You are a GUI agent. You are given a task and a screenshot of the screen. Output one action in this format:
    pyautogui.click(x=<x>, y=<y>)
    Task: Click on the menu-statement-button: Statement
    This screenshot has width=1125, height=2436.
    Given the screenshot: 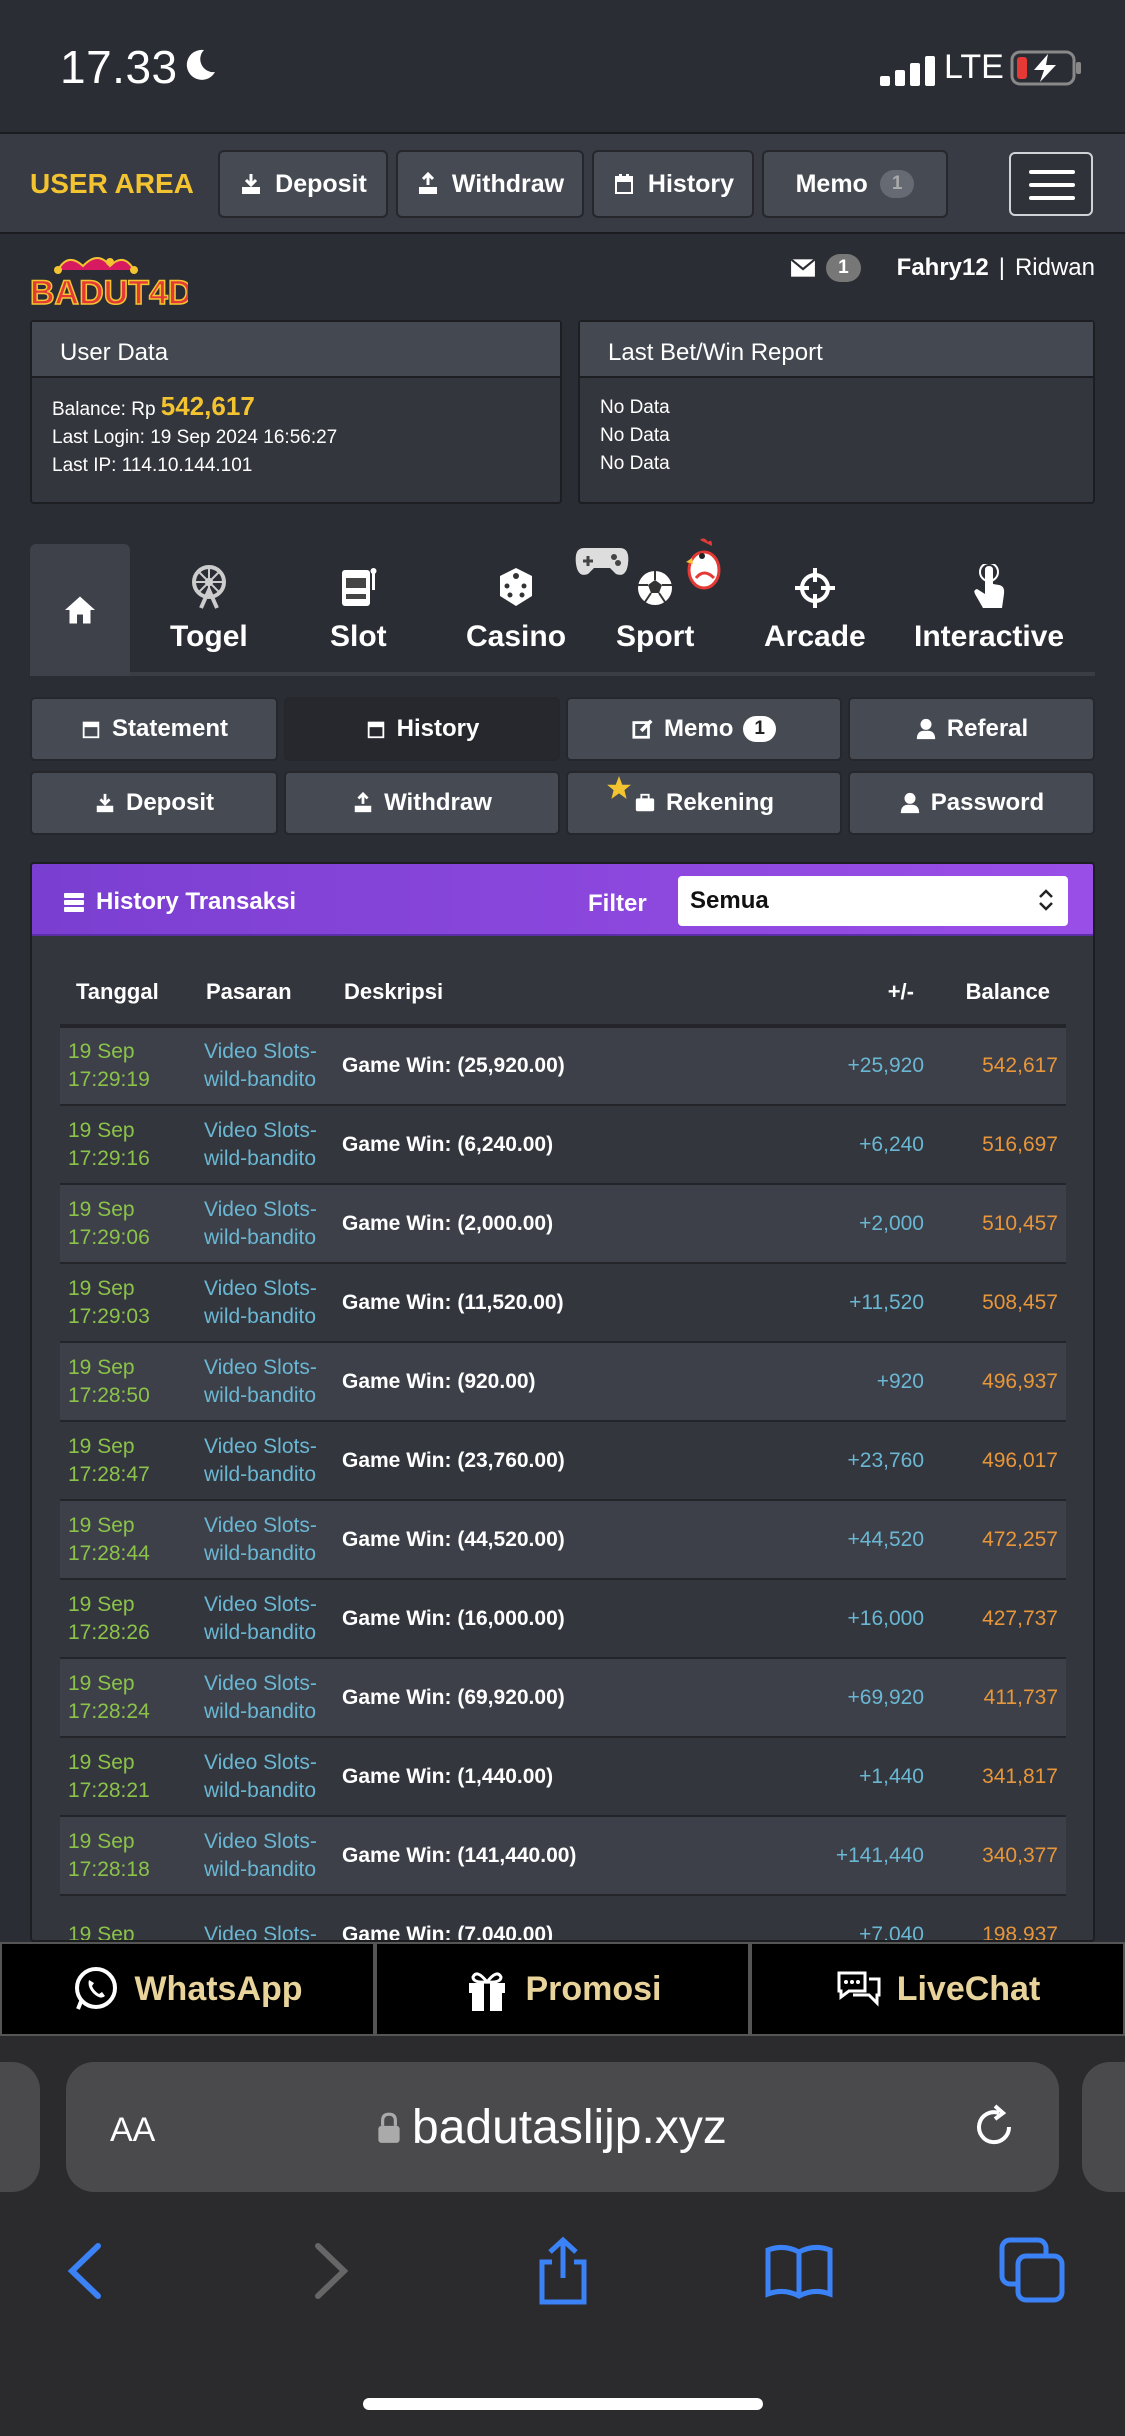 What is the action you would take?
    pyautogui.click(x=154, y=729)
    